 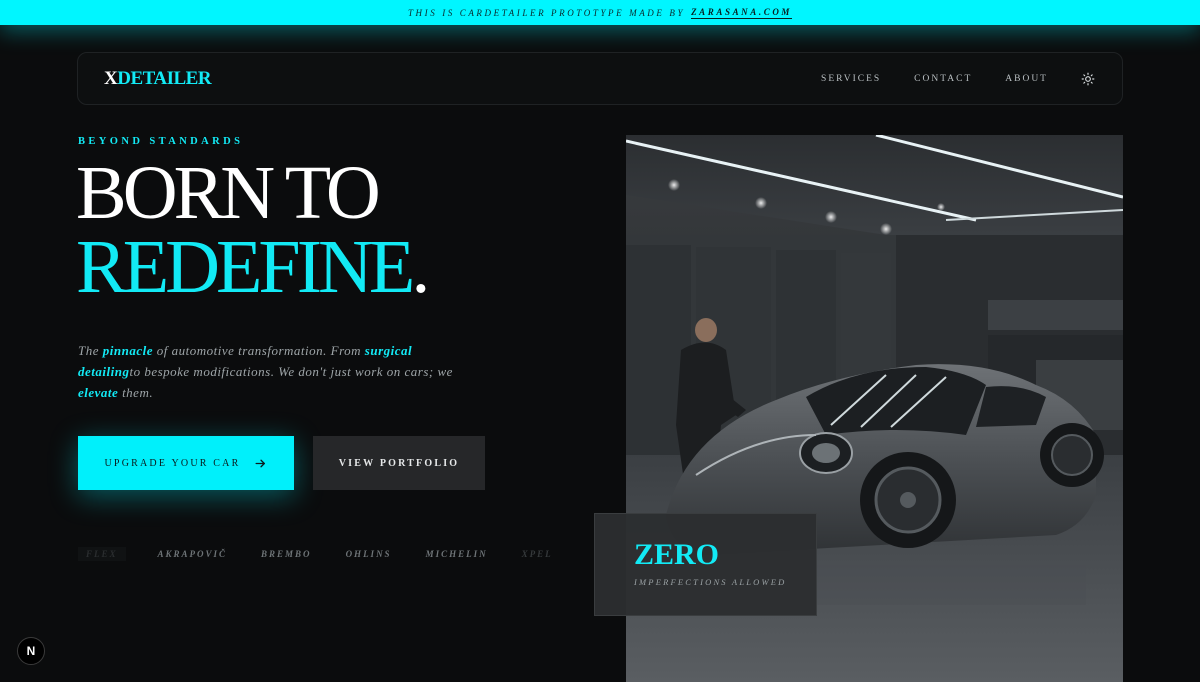 I want to click on brand-logo: OHLINS, so click(x=368, y=554).